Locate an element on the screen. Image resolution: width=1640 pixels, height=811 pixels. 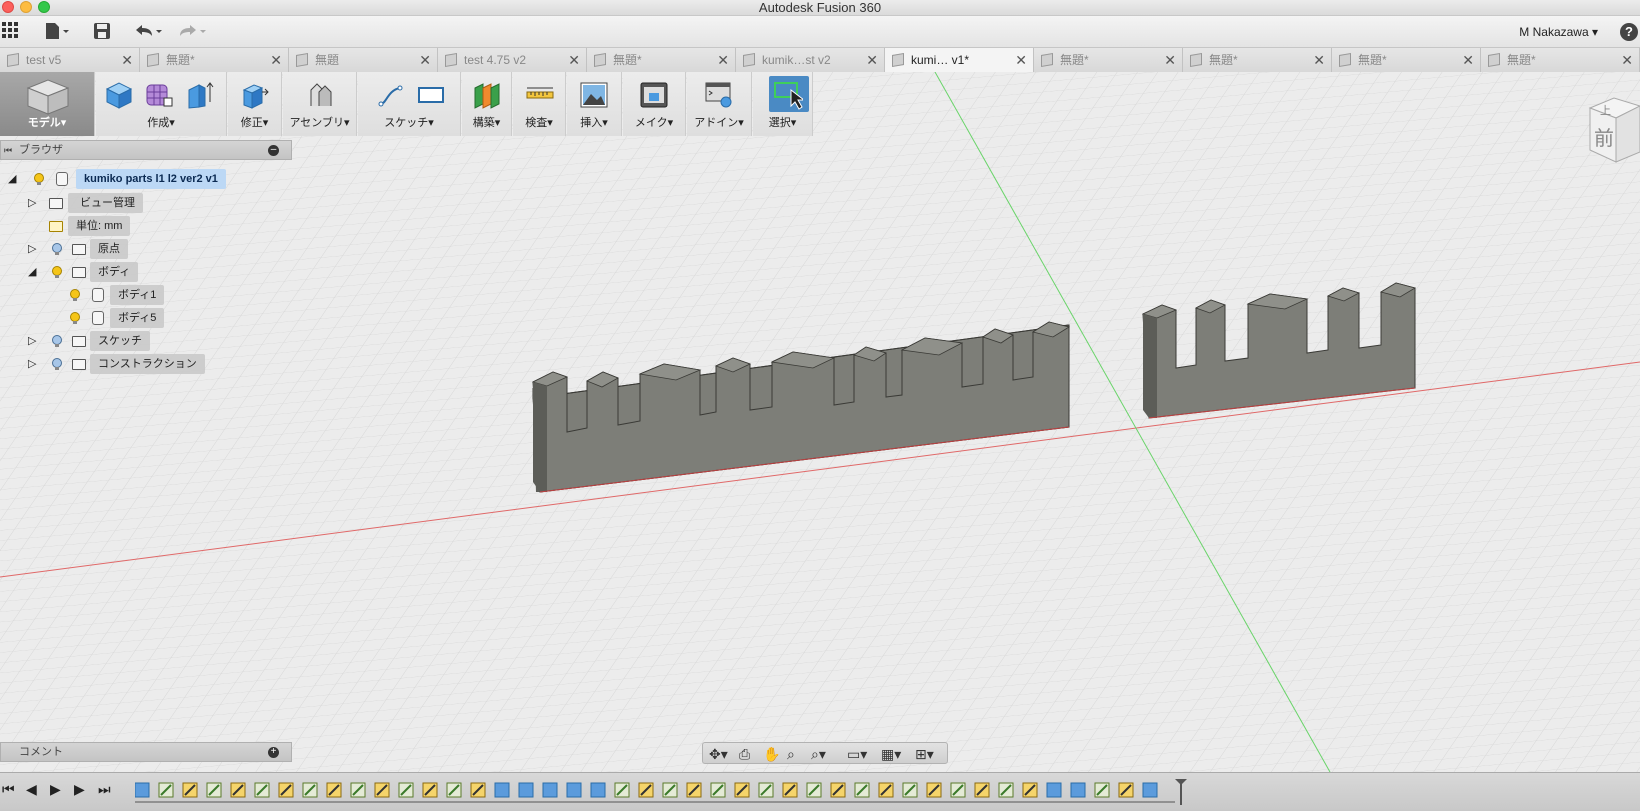
close-window-button is located at coordinates (8, 7).